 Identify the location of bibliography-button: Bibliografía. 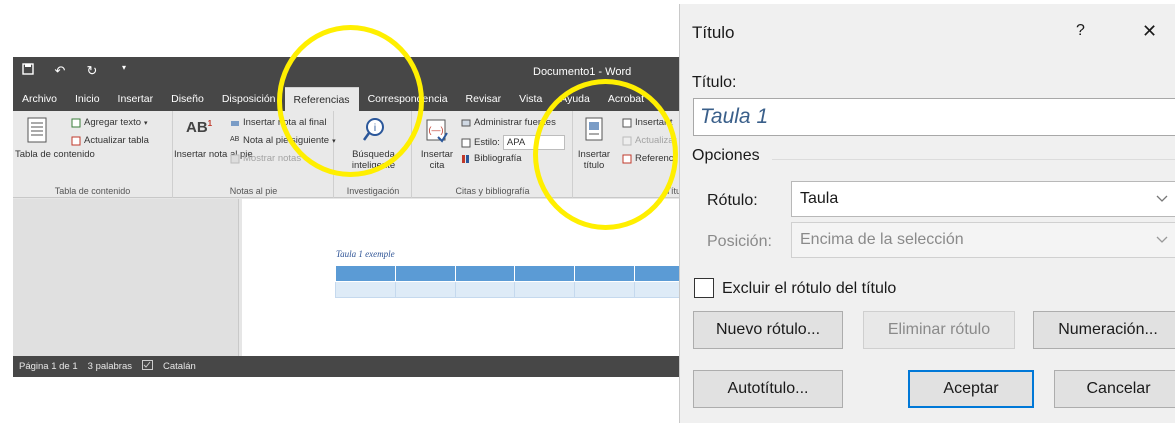
(491, 158).